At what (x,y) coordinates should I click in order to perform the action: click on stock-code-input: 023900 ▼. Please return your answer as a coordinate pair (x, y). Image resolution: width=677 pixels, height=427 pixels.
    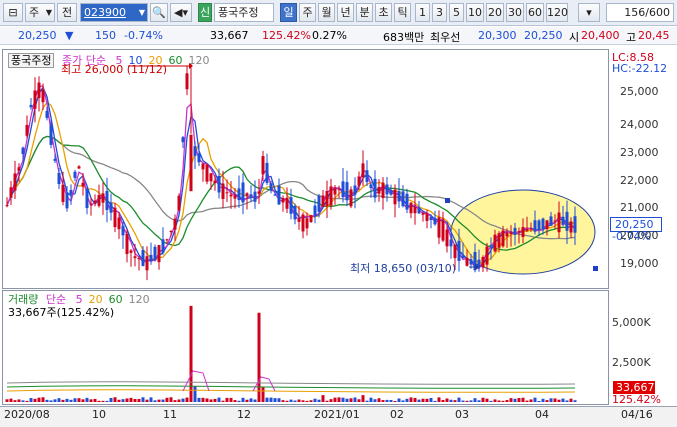
    Looking at the image, I should click on (114, 12).